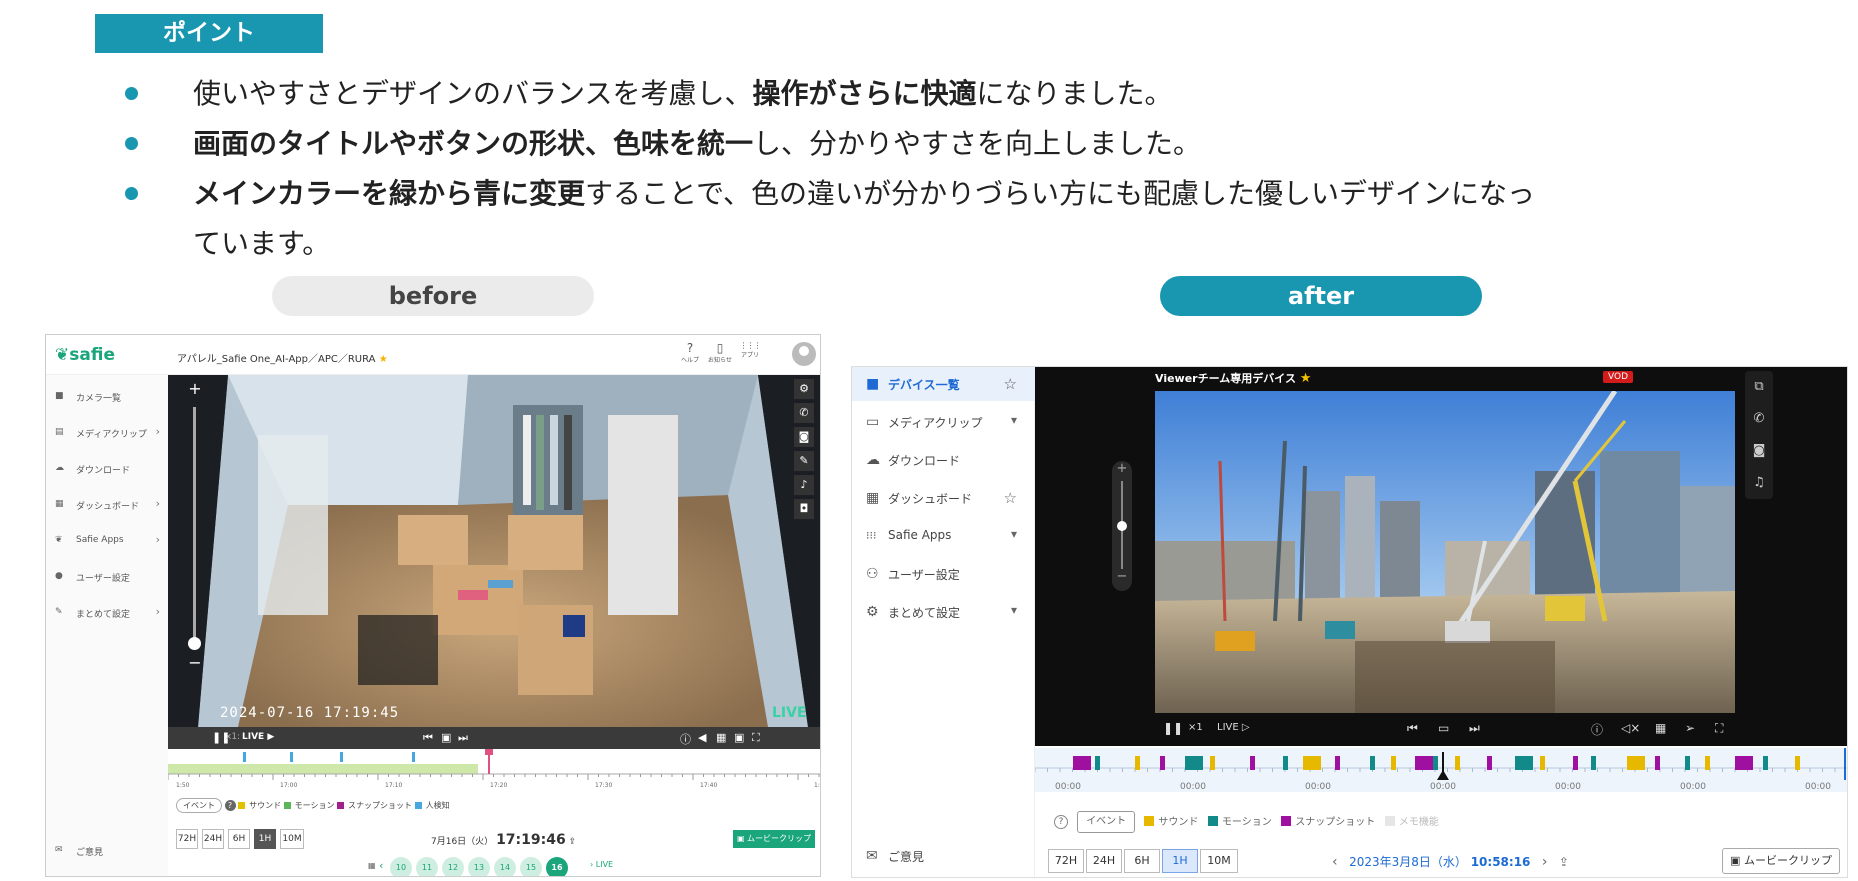  What do you see at coordinates (720, 352) in the screenshot?
I see `notice-button: ▯ お知らせ` at bounding box center [720, 352].